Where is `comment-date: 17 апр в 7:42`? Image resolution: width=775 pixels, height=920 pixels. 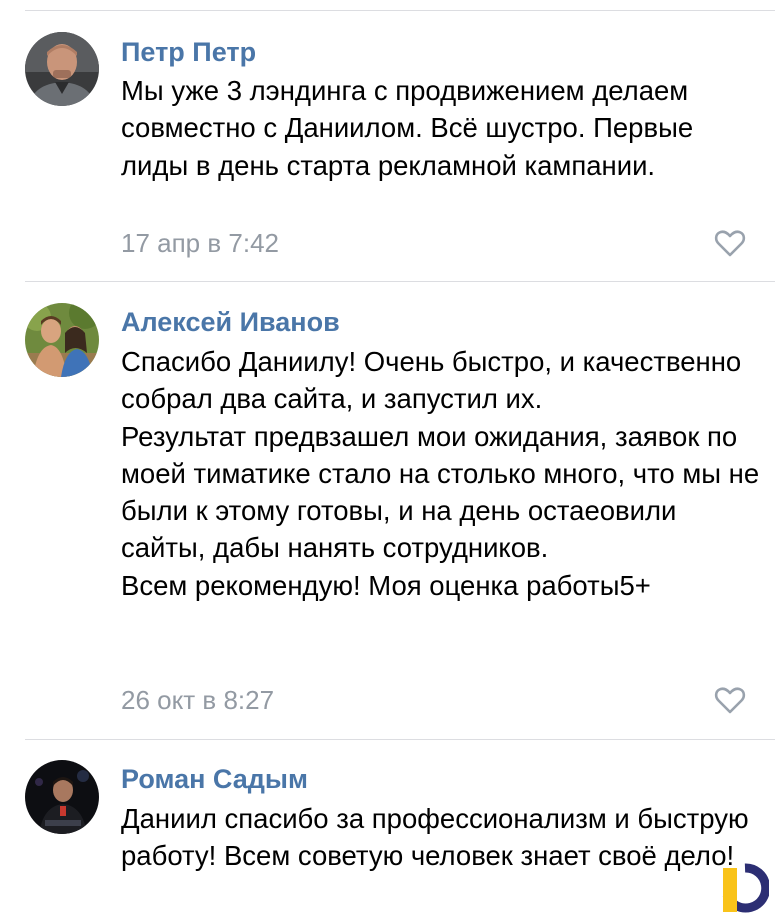
comment-date: 17 апр в 7:42 is located at coordinates (200, 243).